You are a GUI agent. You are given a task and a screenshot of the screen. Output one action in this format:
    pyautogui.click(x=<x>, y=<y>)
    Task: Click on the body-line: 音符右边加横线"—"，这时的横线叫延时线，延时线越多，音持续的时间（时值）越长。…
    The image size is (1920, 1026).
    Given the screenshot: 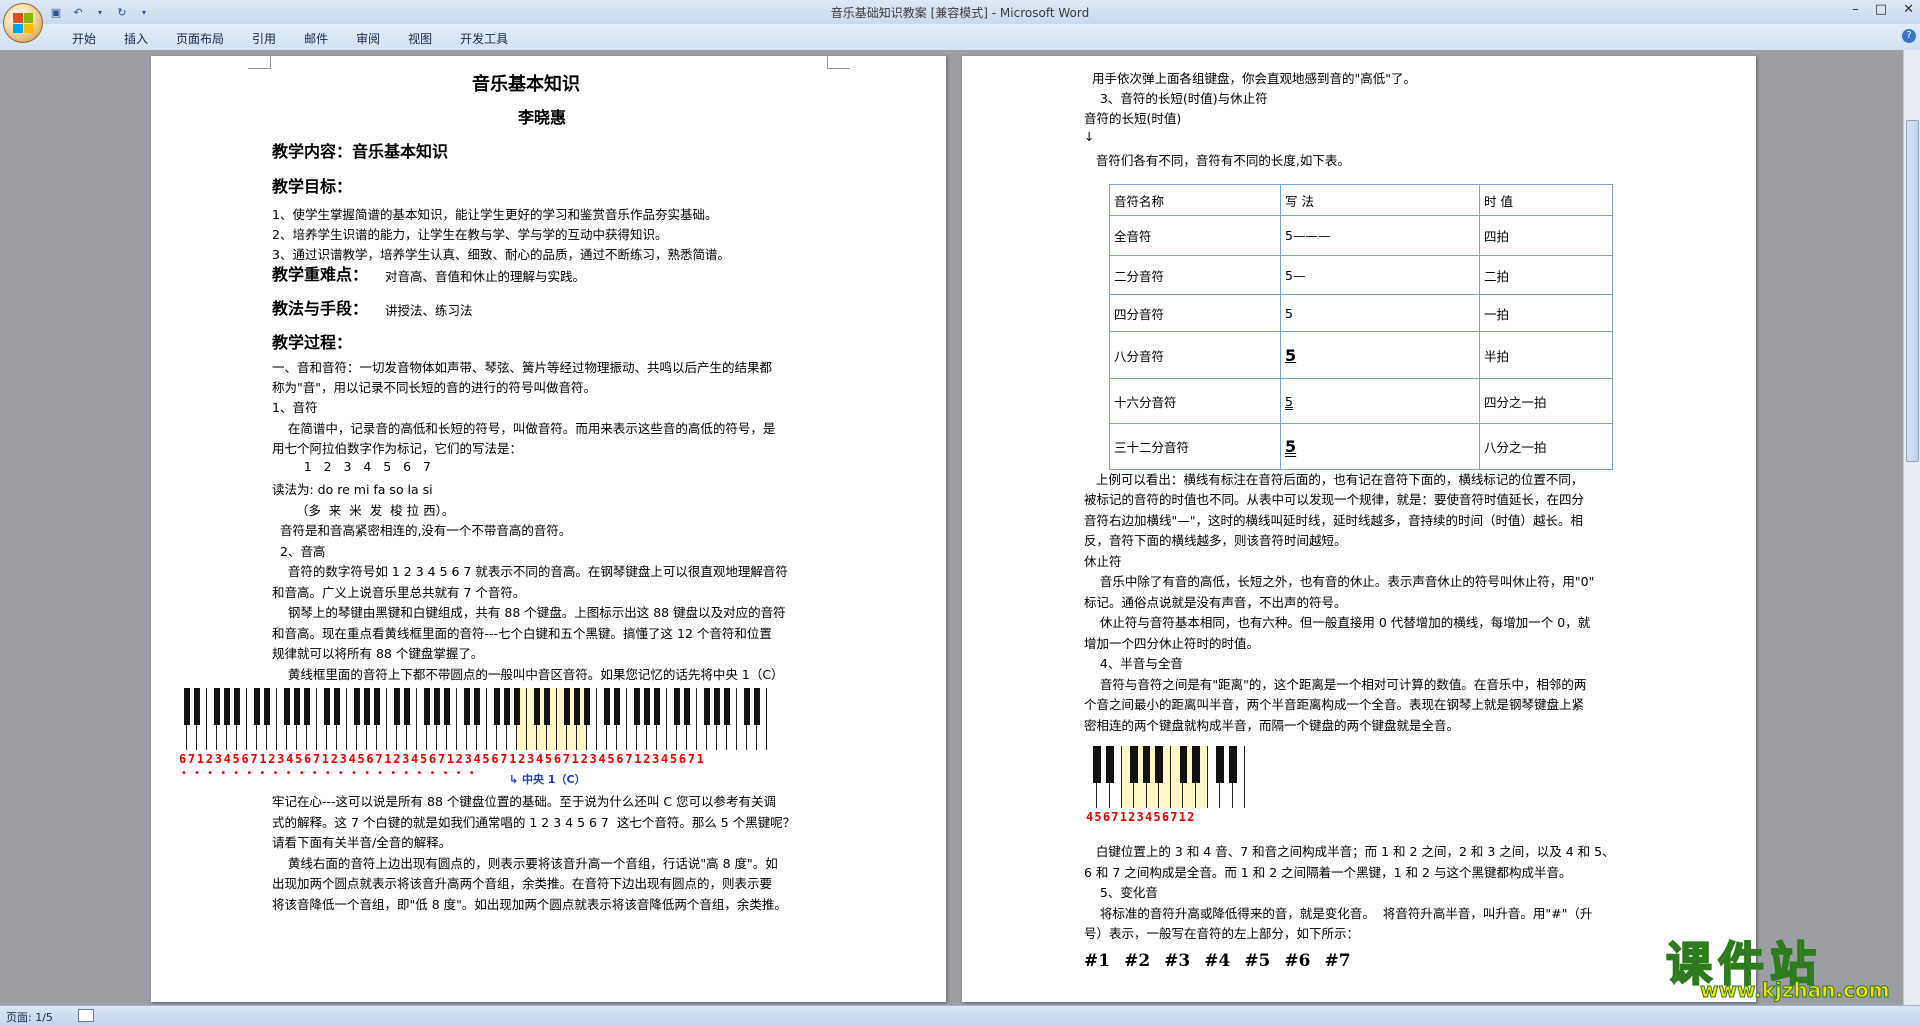 What is the action you would take?
    pyautogui.click(x=1334, y=520)
    